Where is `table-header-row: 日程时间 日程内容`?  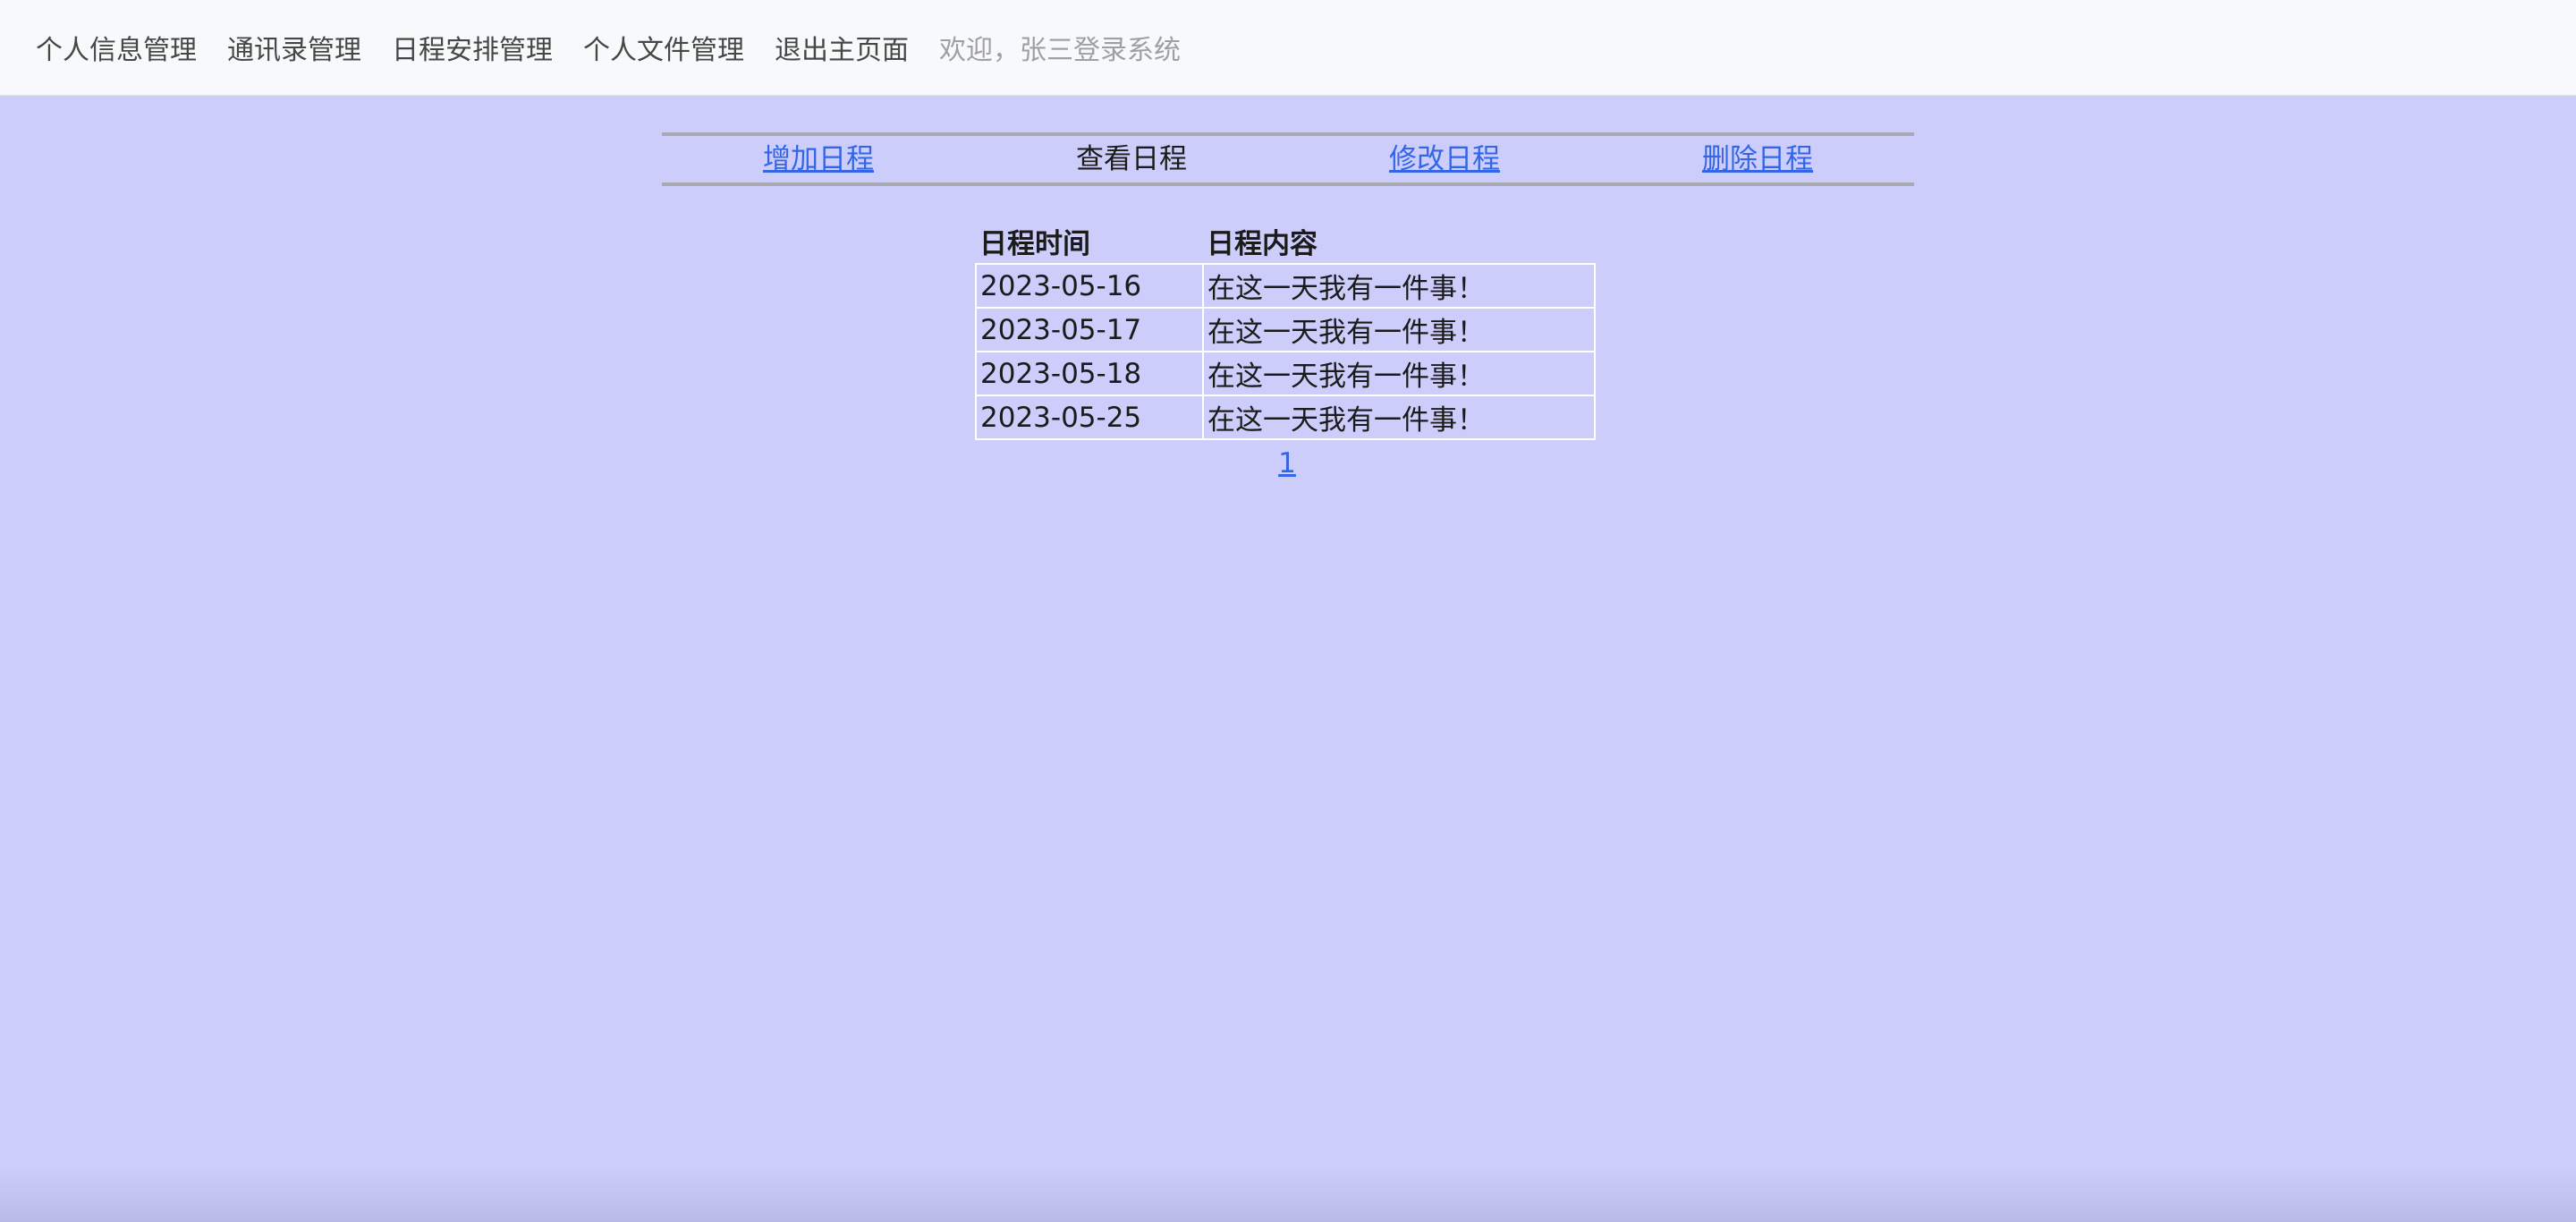 table-header-row: 日程时间 日程内容 is located at coordinates (1285, 241).